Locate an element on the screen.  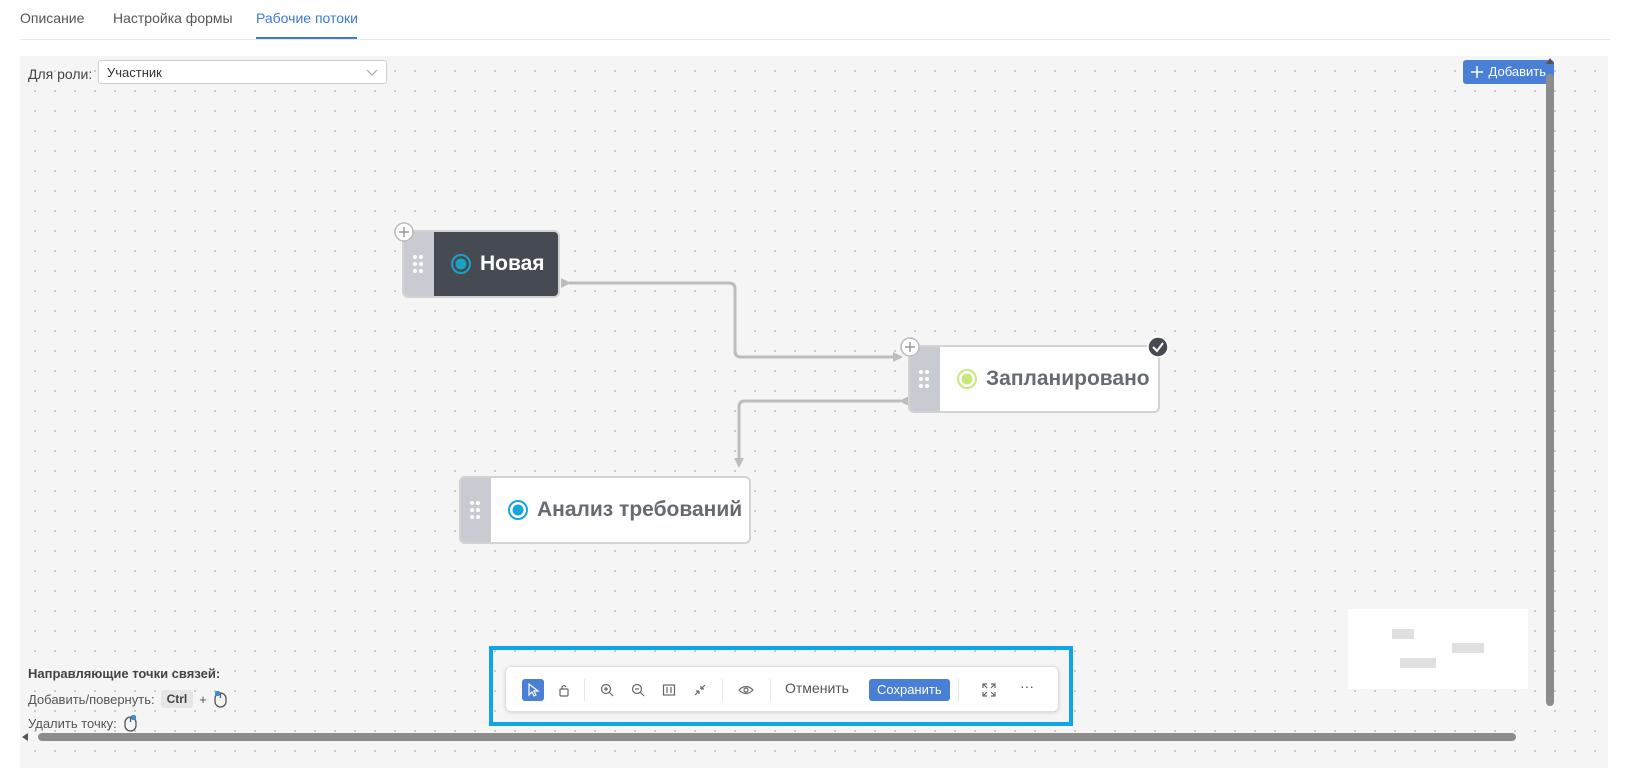
fullscreen-icon is located at coordinates (989, 690).